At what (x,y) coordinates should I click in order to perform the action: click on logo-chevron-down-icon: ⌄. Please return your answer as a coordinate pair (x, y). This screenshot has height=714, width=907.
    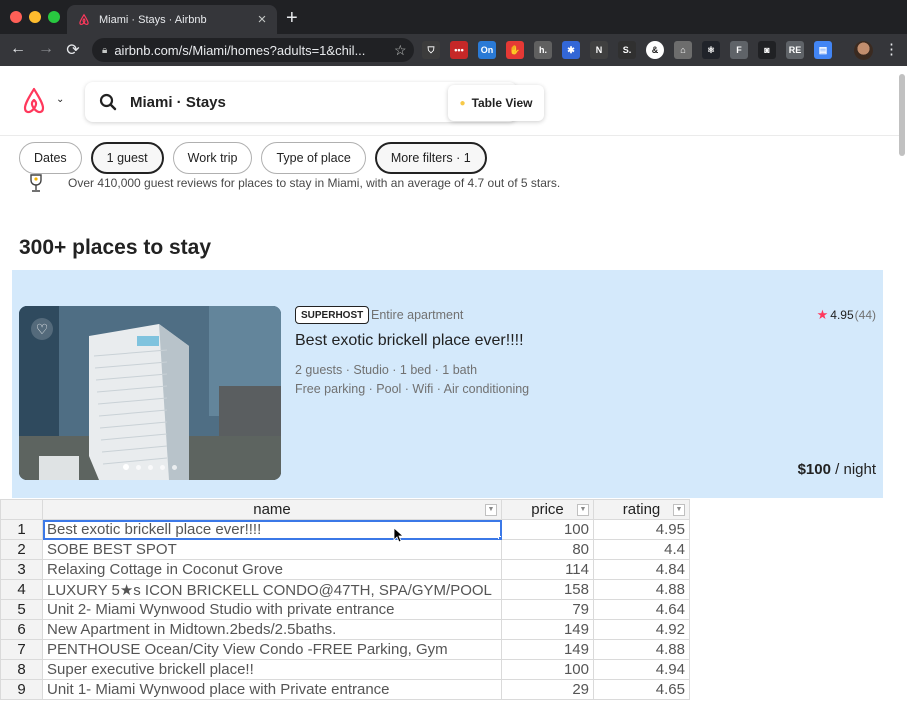
    Looking at the image, I should click on (60, 99).